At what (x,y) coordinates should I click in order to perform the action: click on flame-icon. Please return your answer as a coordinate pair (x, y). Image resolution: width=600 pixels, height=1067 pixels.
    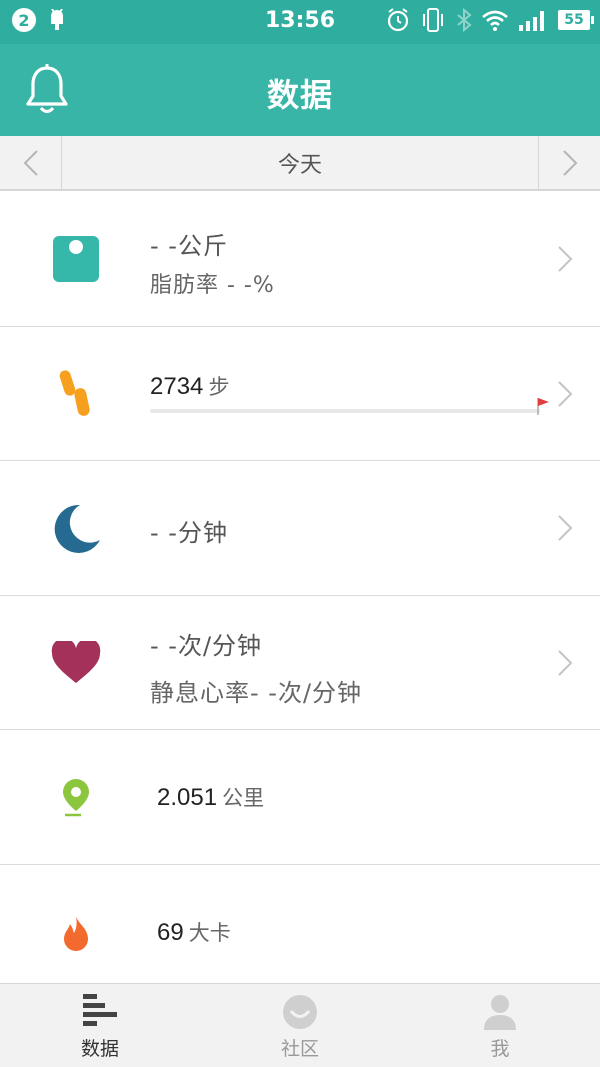
    Looking at the image, I should click on (76, 933).